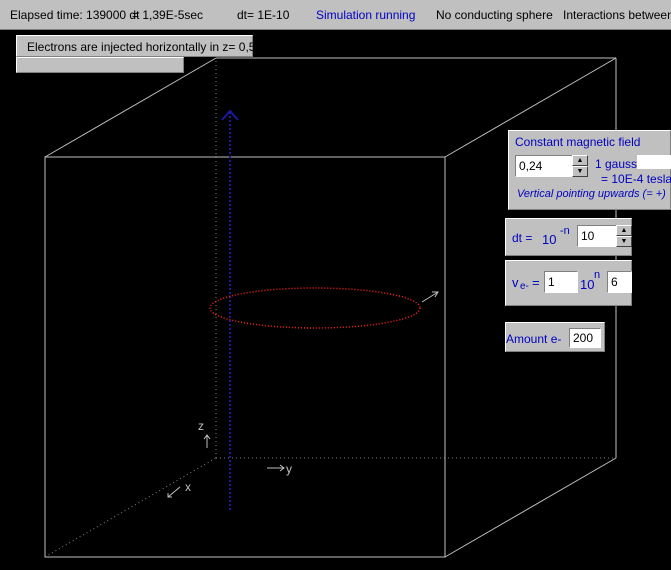  What do you see at coordinates (616, 164) in the screenshot?
I see `gauss-unit-label: 1 gauss` at bounding box center [616, 164].